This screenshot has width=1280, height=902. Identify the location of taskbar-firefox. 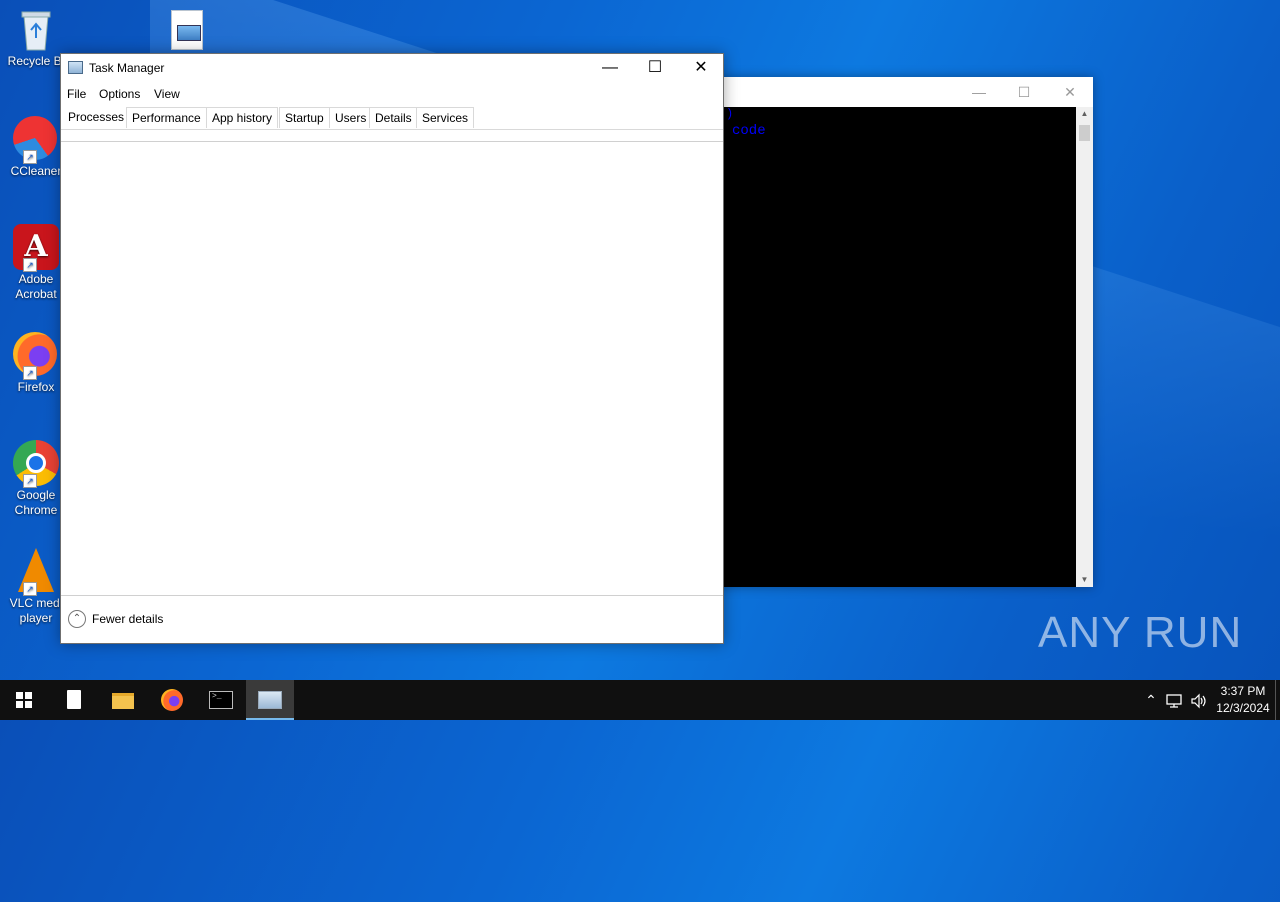
(172, 700).